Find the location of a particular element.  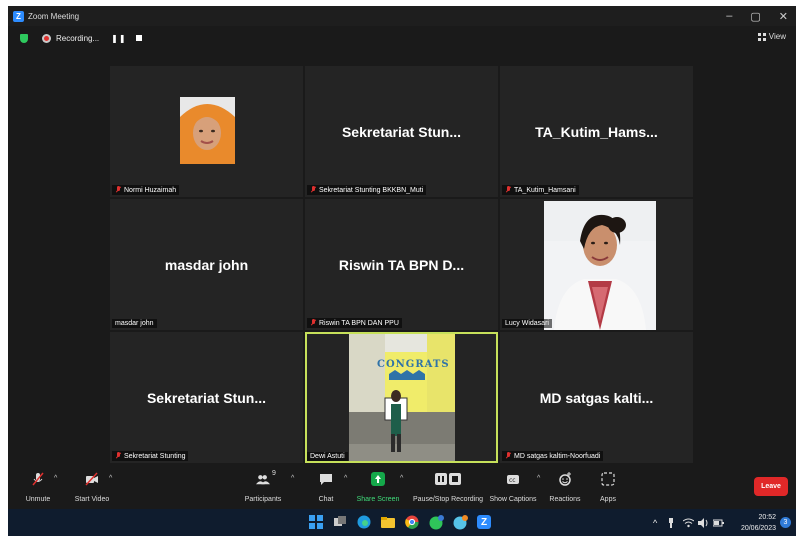

congrats-banner-text: CONGRATS is located at coordinates (413, 364).